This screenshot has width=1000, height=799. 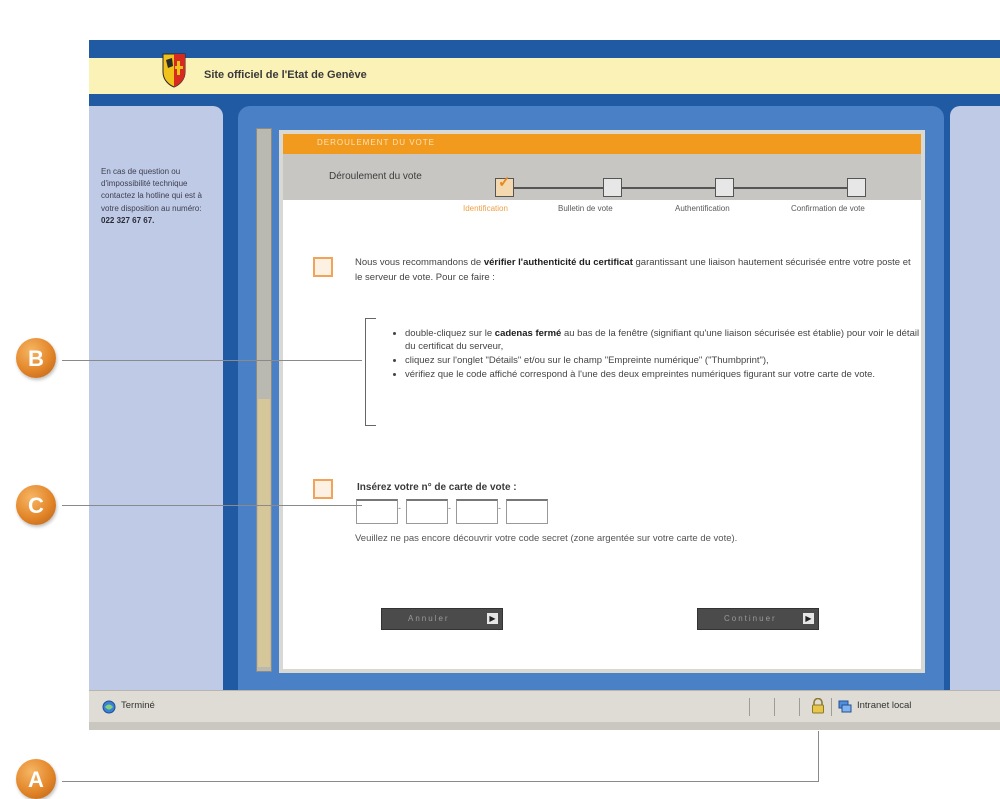 I want to click on callout-letter: A, so click(x=36, y=779).